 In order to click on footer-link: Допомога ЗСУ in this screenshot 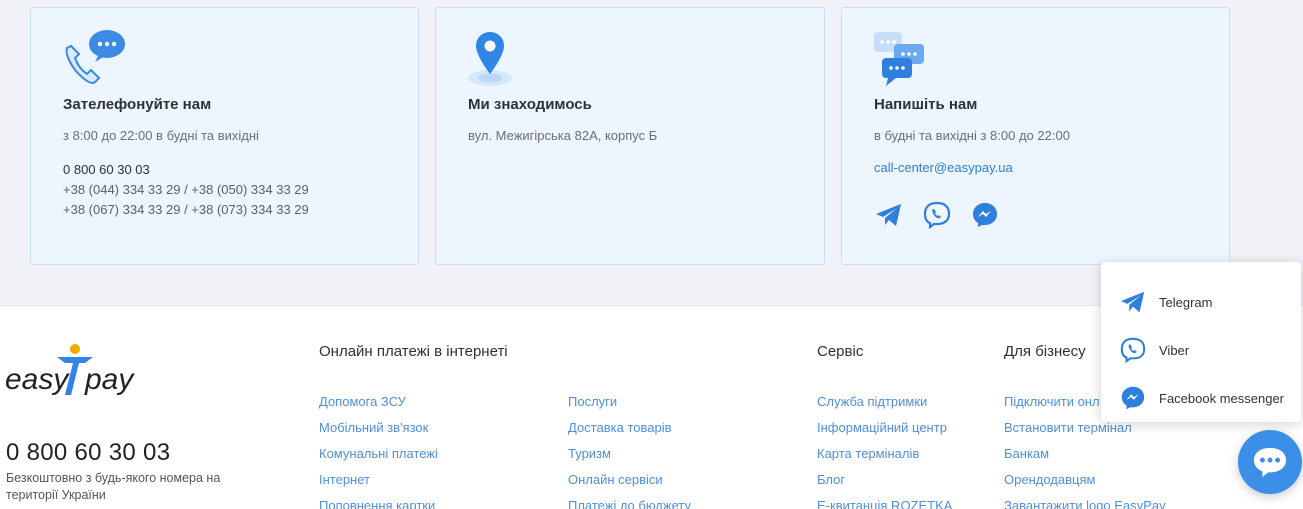, I will do `click(378, 407)`.